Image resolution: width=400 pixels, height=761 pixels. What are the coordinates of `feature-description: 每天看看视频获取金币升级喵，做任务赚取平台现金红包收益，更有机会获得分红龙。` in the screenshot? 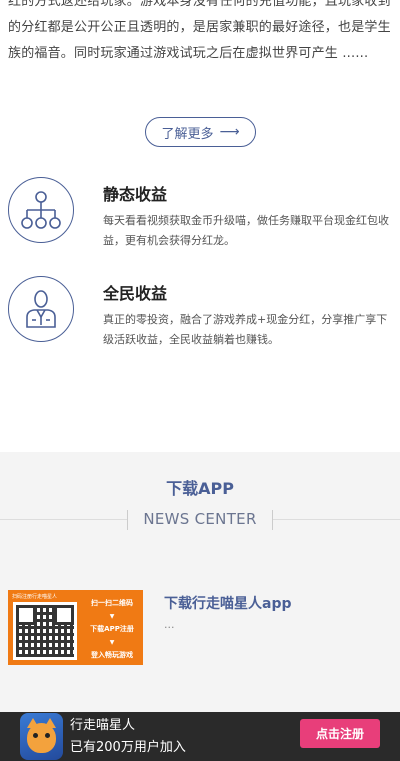 It's located at (246, 230).